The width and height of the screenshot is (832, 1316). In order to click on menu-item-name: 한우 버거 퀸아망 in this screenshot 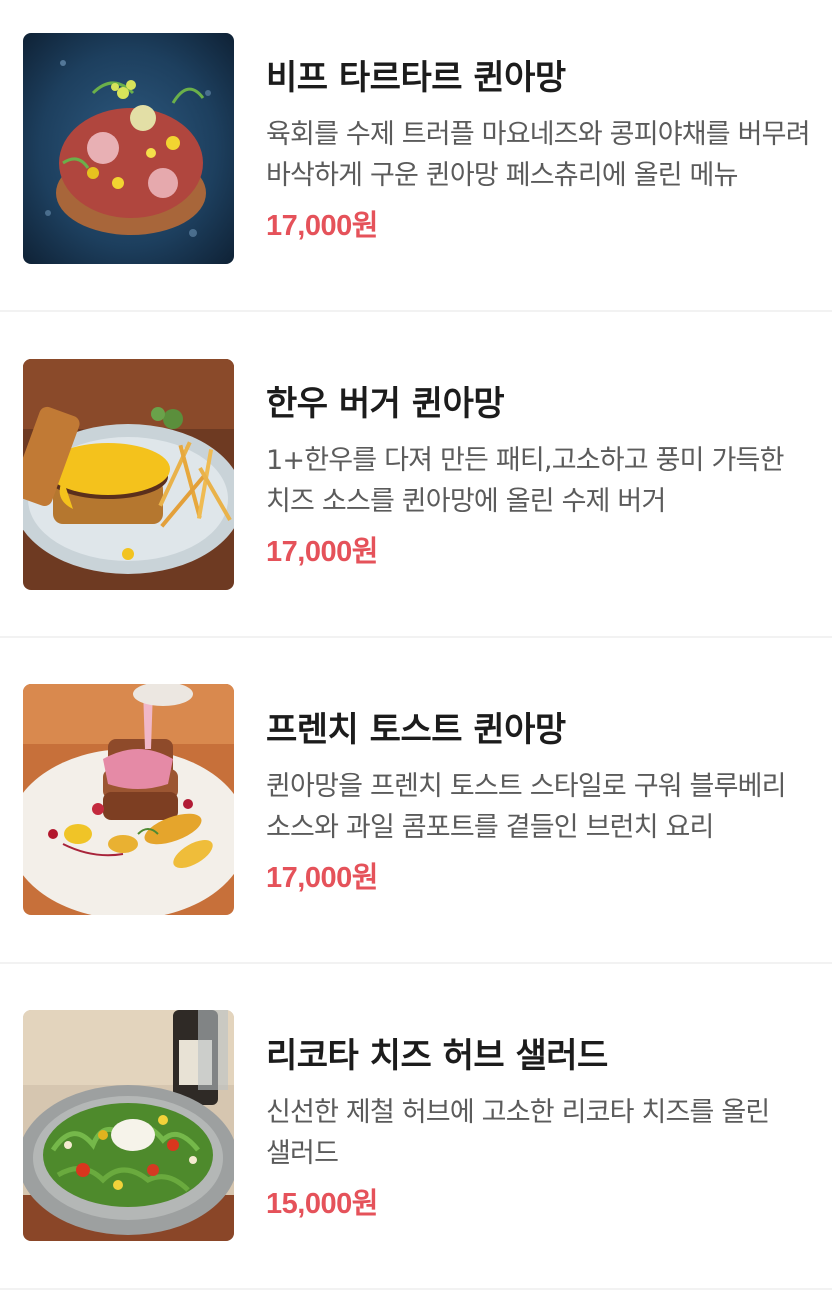, I will do `click(385, 404)`.